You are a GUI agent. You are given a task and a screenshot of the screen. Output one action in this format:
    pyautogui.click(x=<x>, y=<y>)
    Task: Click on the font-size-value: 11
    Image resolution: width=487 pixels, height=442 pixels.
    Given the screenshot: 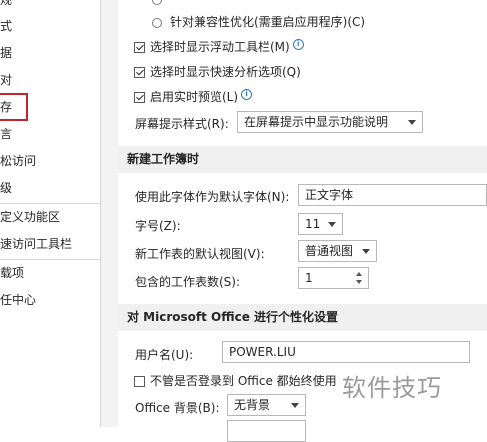 What is the action you would take?
    pyautogui.click(x=313, y=224)
    